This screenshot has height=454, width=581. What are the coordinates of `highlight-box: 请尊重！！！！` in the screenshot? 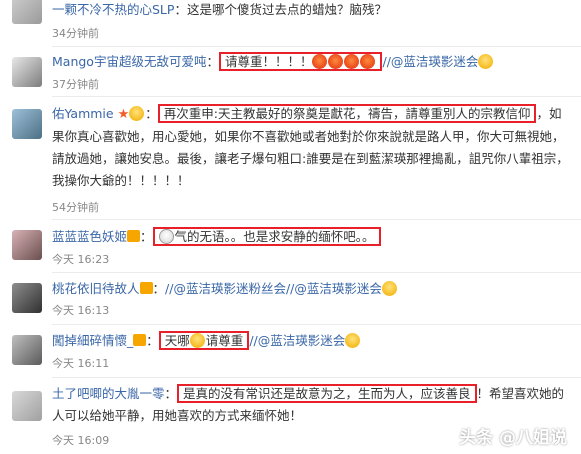 It's located at (300, 61).